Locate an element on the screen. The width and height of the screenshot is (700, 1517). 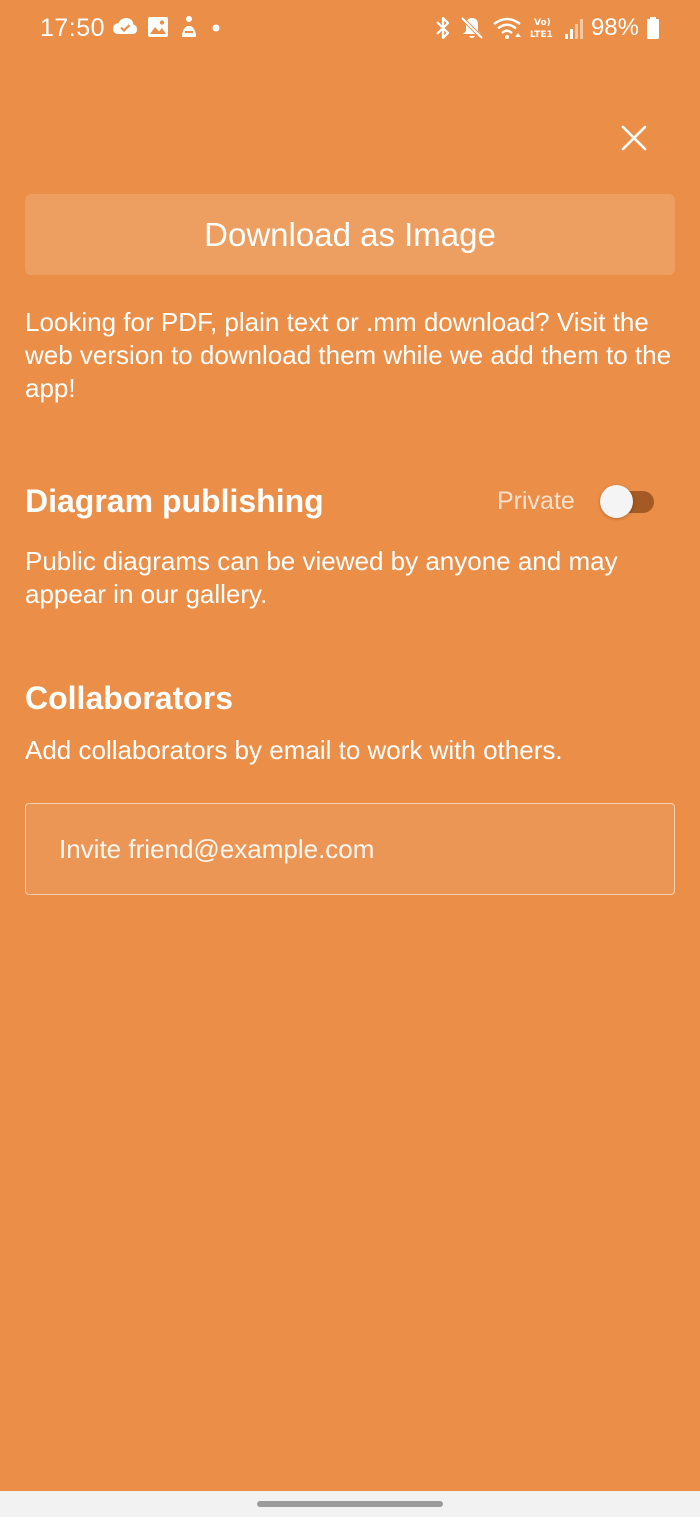
cloud-check-icon is located at coordinates (125, 27).